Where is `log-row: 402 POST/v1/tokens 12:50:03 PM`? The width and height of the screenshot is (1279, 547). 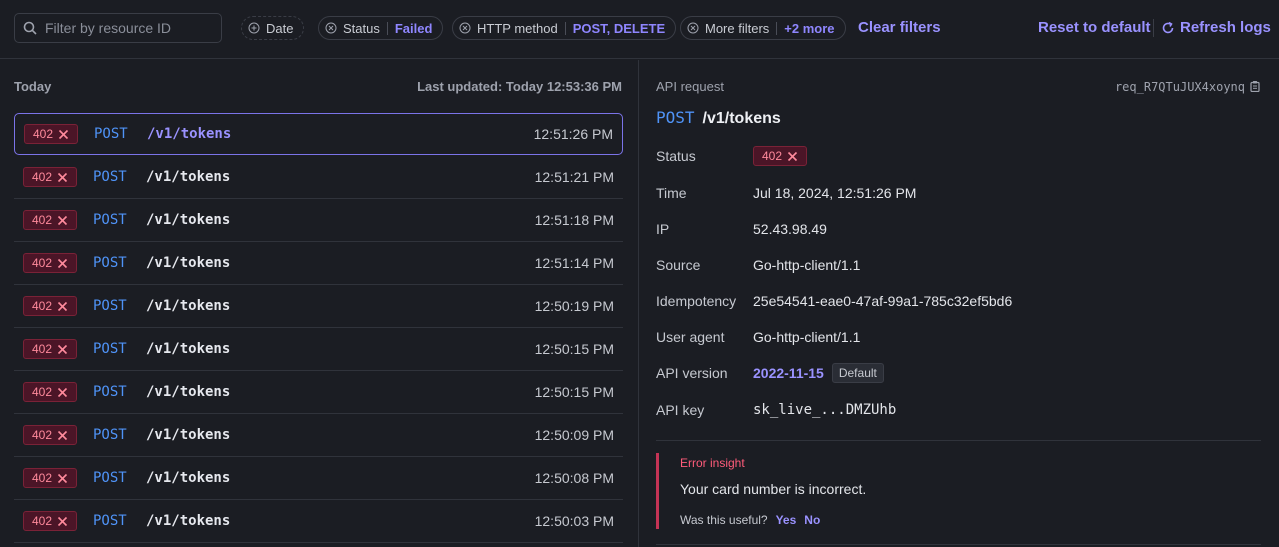 log-row: 402 POST/v1/tokens 12:50:03 PM is located at coordinates (318, 521).